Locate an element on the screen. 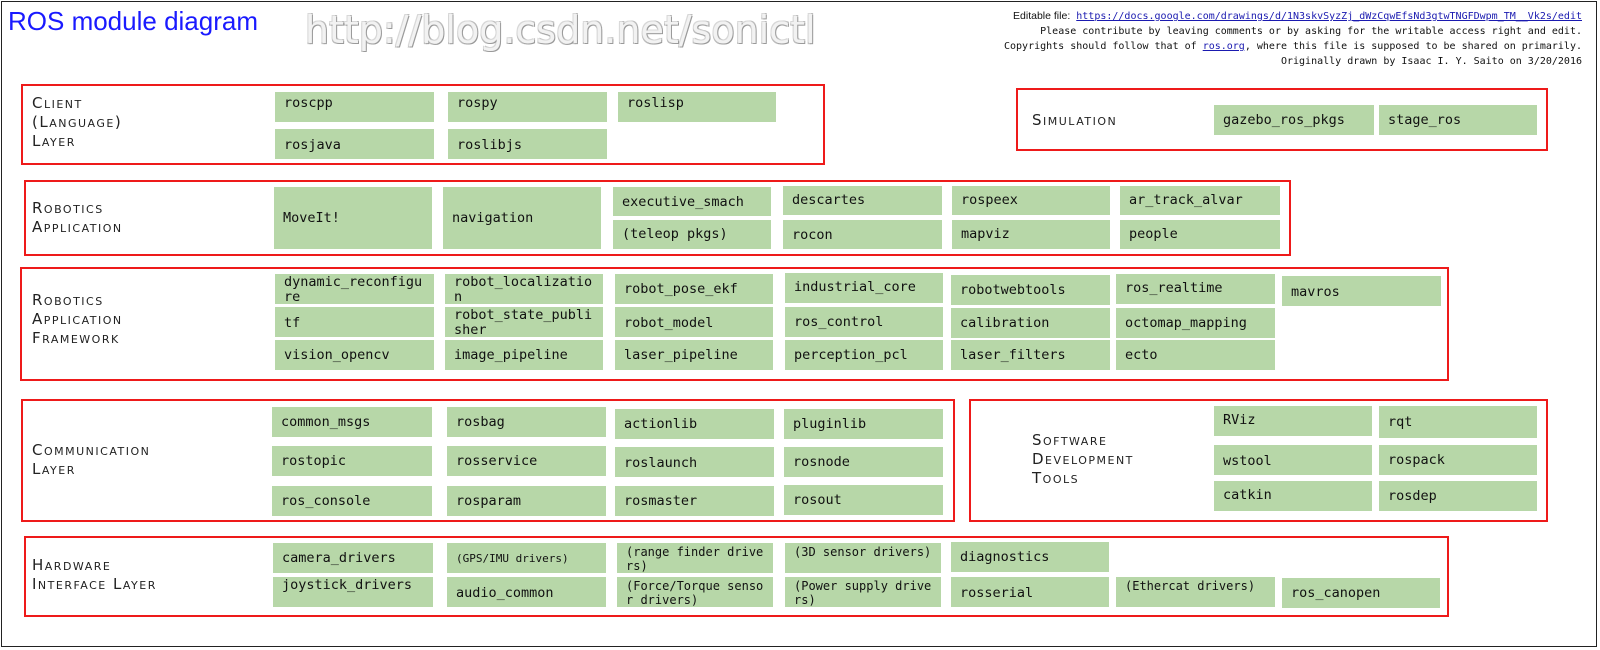 Image resolution: width=1600 pixels, height=650 pixels. package-audio-common: audio_common is located at coordinates (526, 592).